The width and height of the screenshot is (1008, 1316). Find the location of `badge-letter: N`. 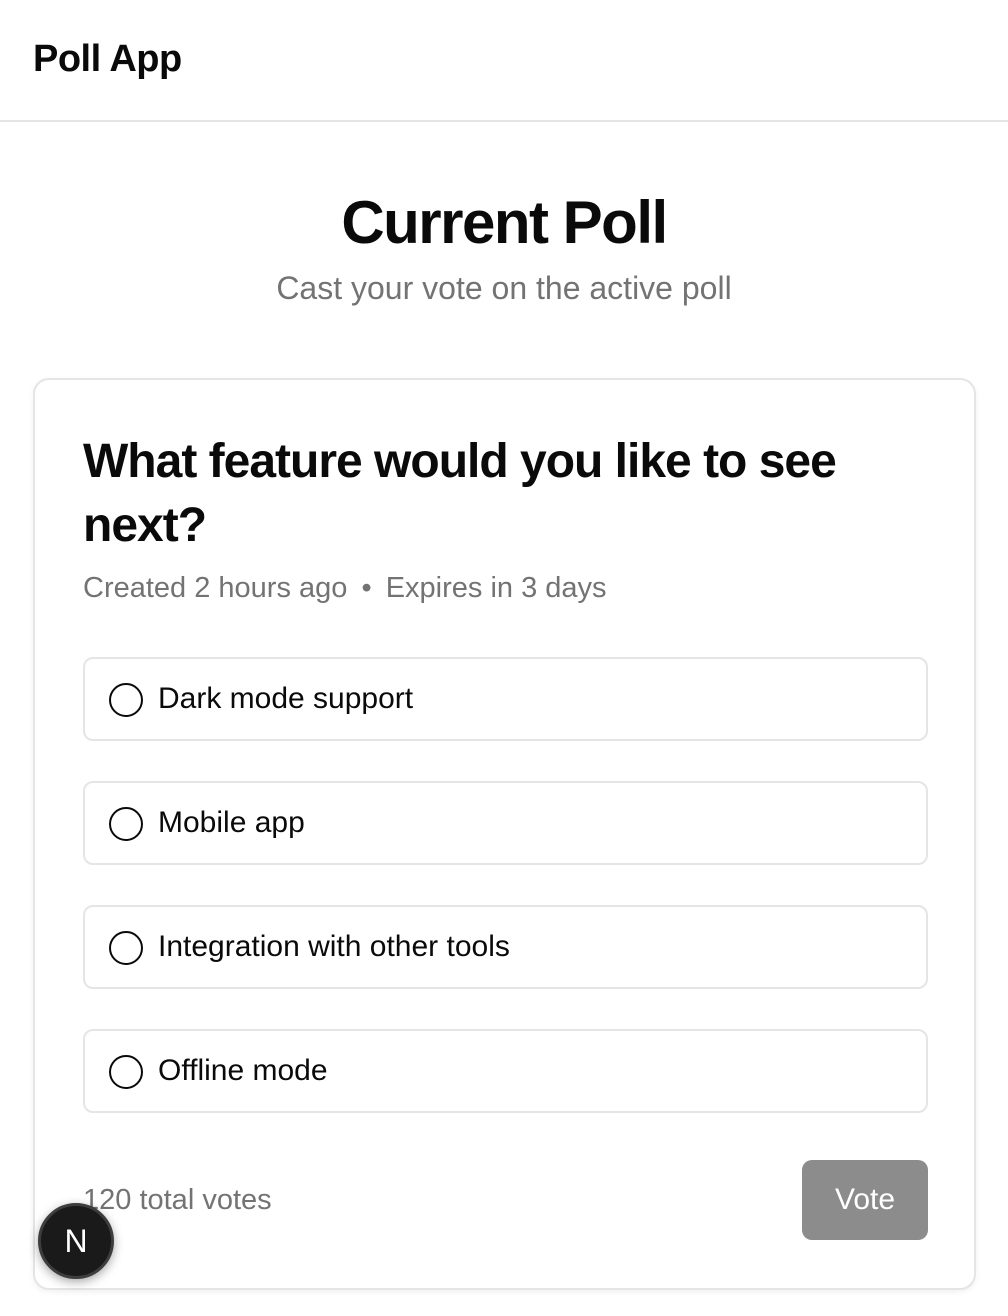

badge-letter: N is located at coordinates (76, 1240).